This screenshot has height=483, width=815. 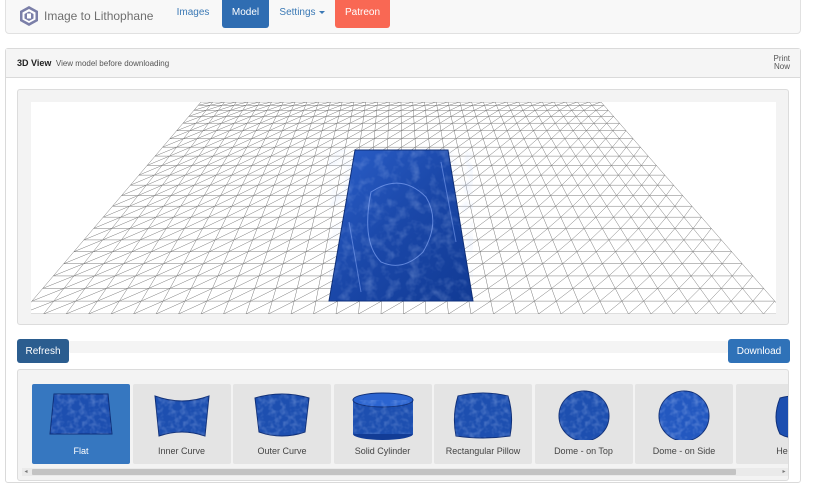 I want to click on shape-option-label: Rectangular Pillow, so click(x=483, y=451).